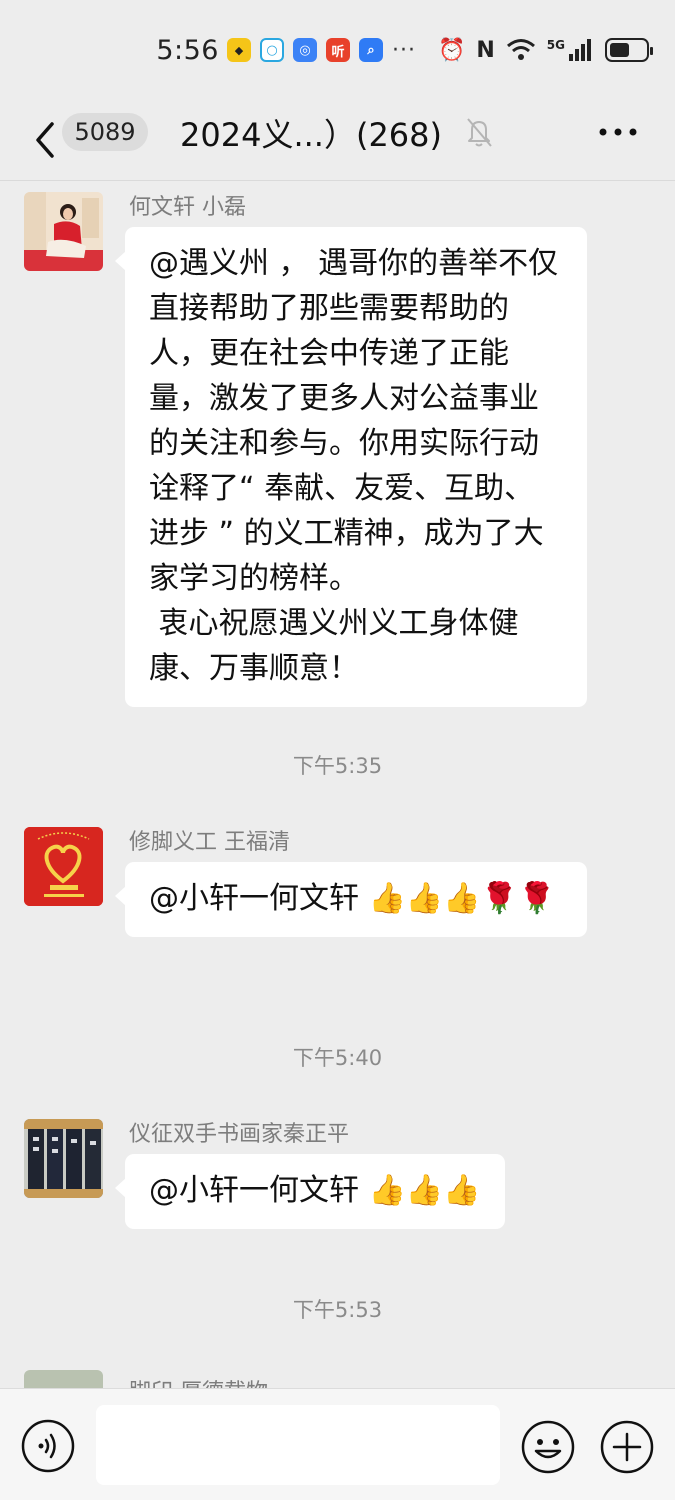 The height and width of the screenshot is (1500, 675). Describe the element at coordinates (187, 50) in the screenshot. I see `status-time: 5:56` at that location.